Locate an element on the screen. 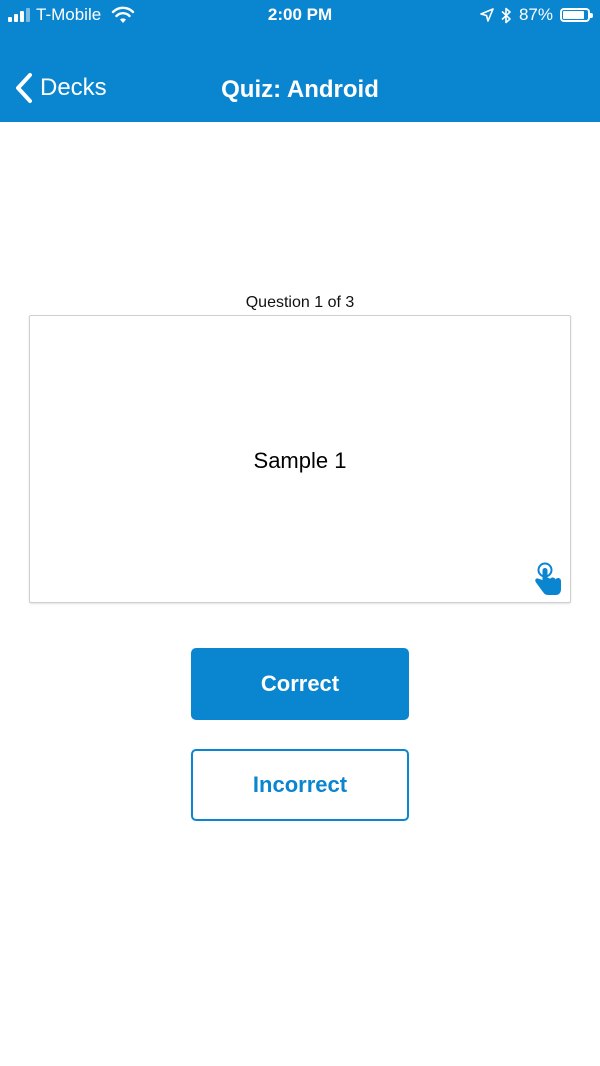 This screenshot has width=600, height=1066. status-right: 87% is located at coordinates (536, 15).